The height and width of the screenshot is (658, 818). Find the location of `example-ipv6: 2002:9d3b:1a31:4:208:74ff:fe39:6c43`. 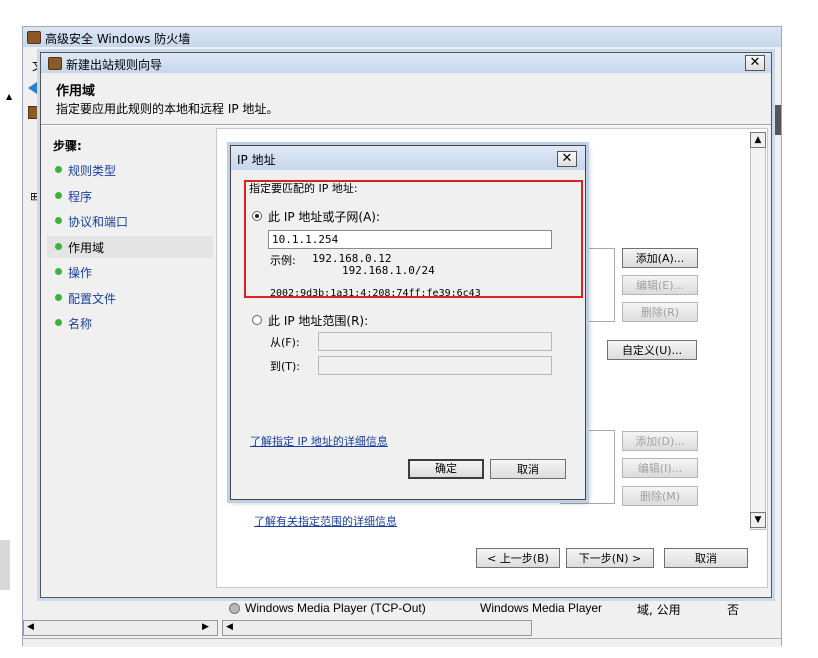

example-ipv6: 2002:9d3b:1a31:4:208:74ff:fe39:6c43 is located at coordinates (375, 293).